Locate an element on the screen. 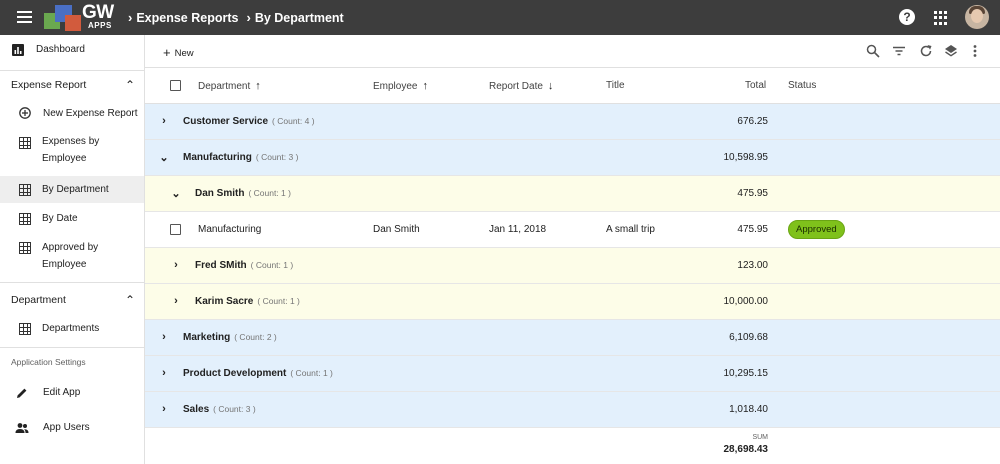  sidebar-item-departments: Departments is located at coordinates (72, 329).